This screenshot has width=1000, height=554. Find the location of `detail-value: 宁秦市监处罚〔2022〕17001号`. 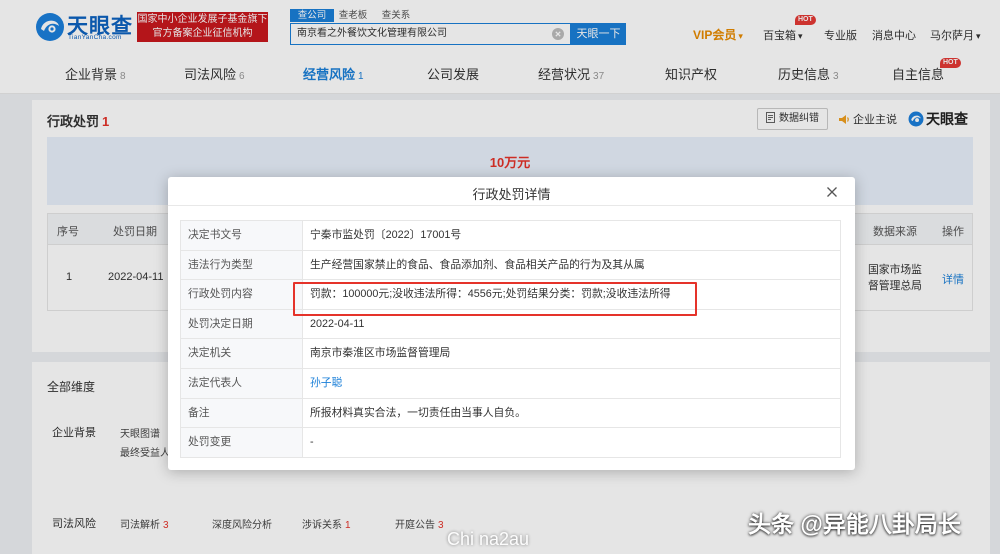

detail-value: 宁秦市监处罚〔2022〕17001号 is located at coordinates (386, 235).